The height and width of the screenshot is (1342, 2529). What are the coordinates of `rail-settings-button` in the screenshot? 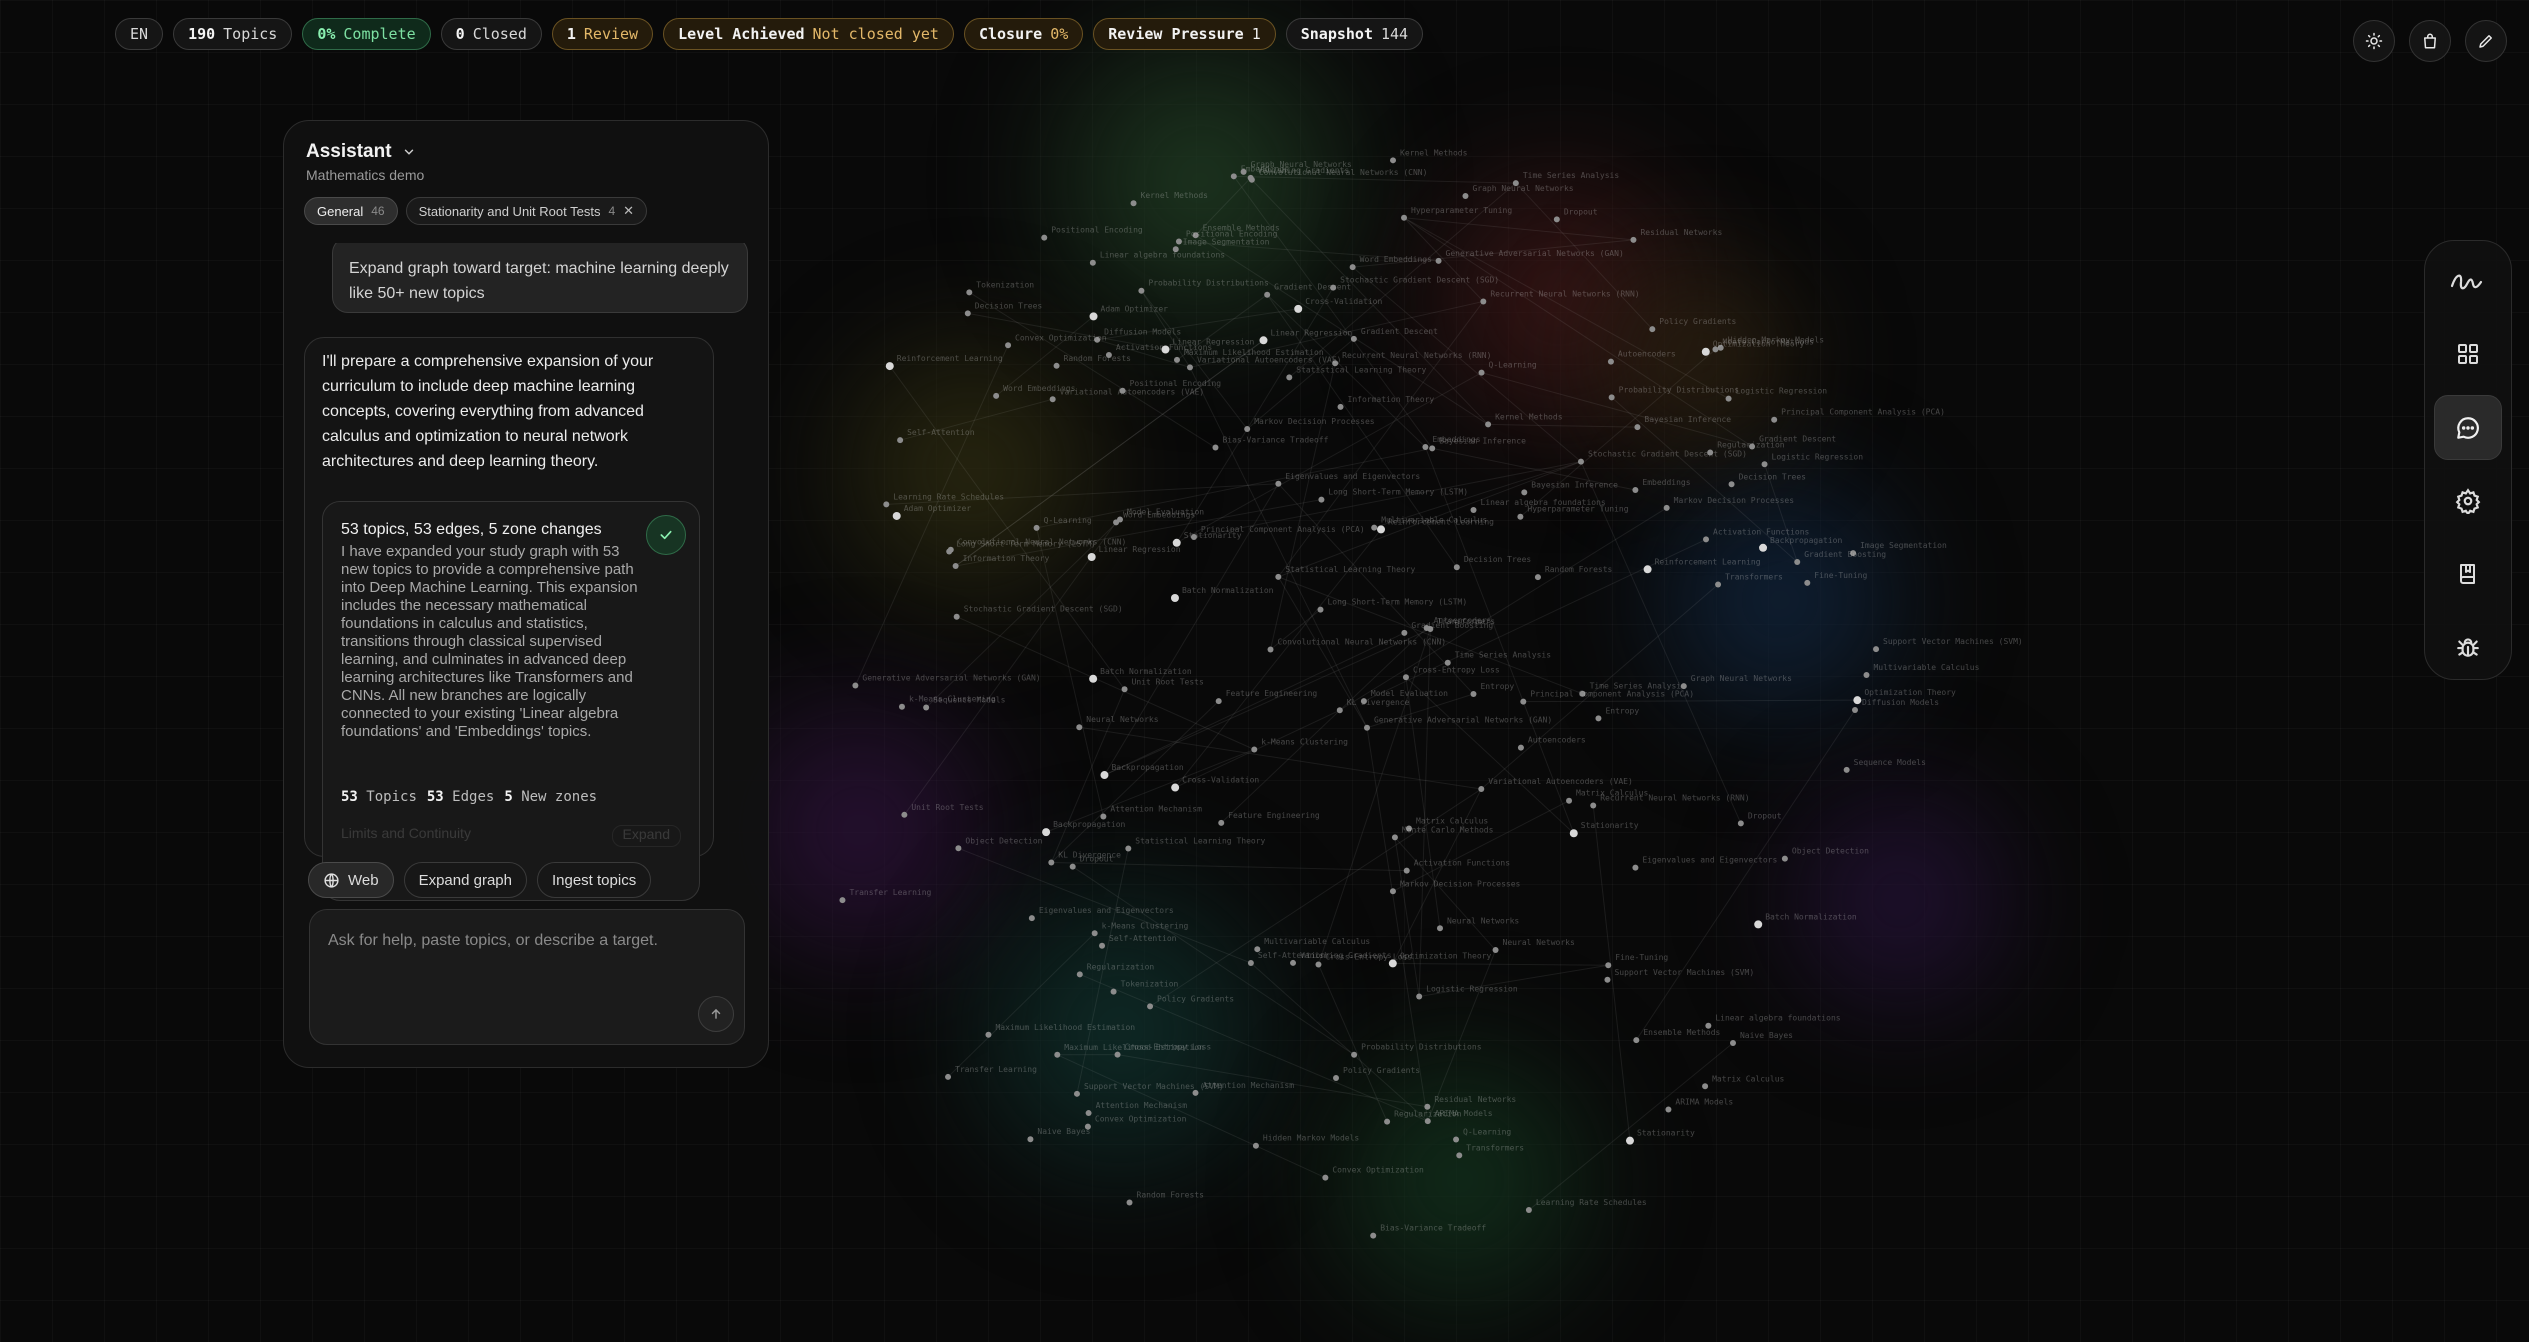 It's located at (2468, 500).